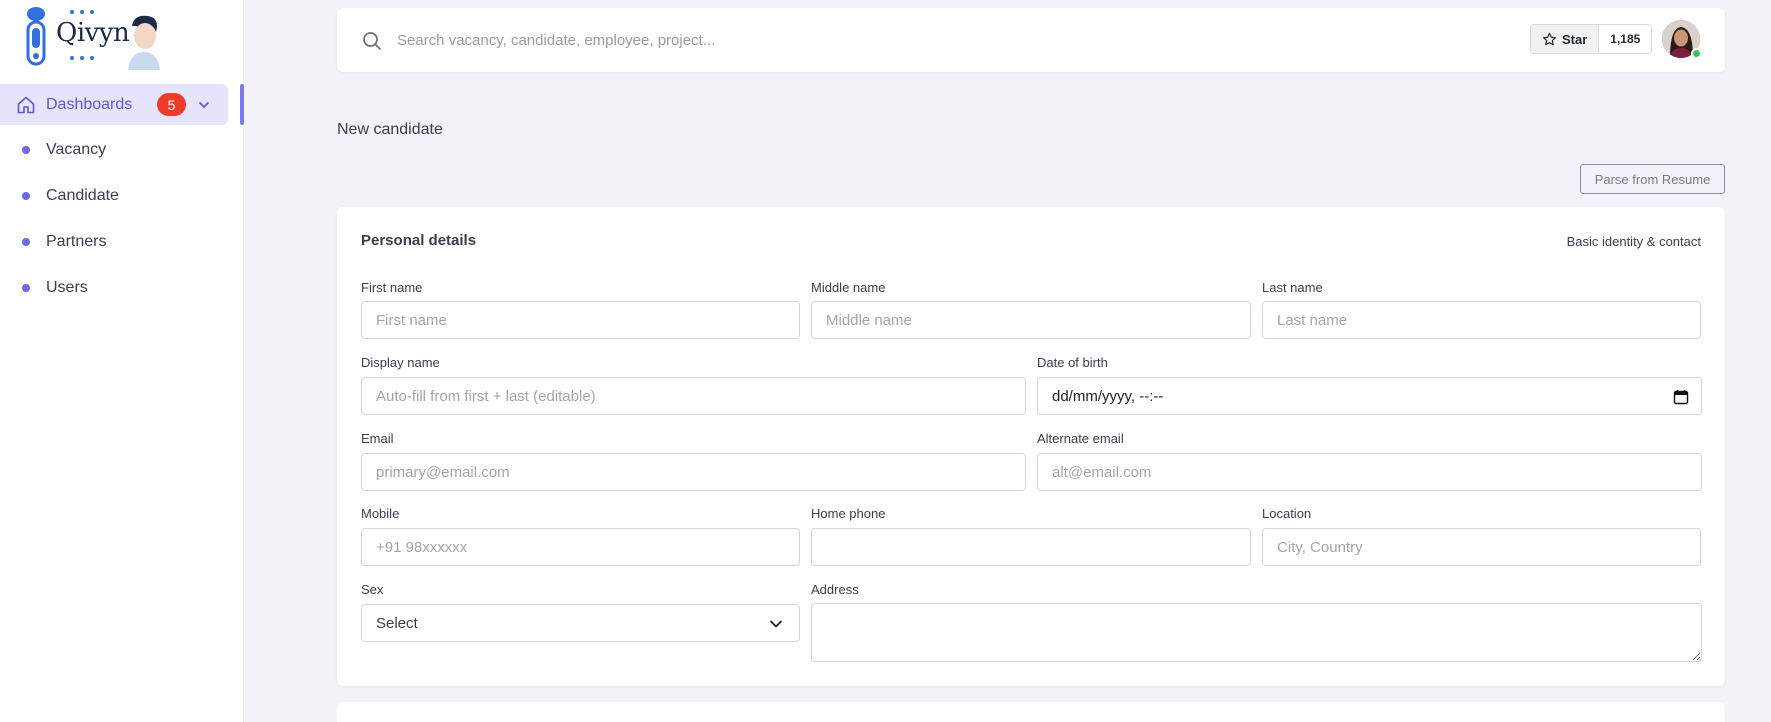  I want to click on sex-label: Sex, so click(372, 589).